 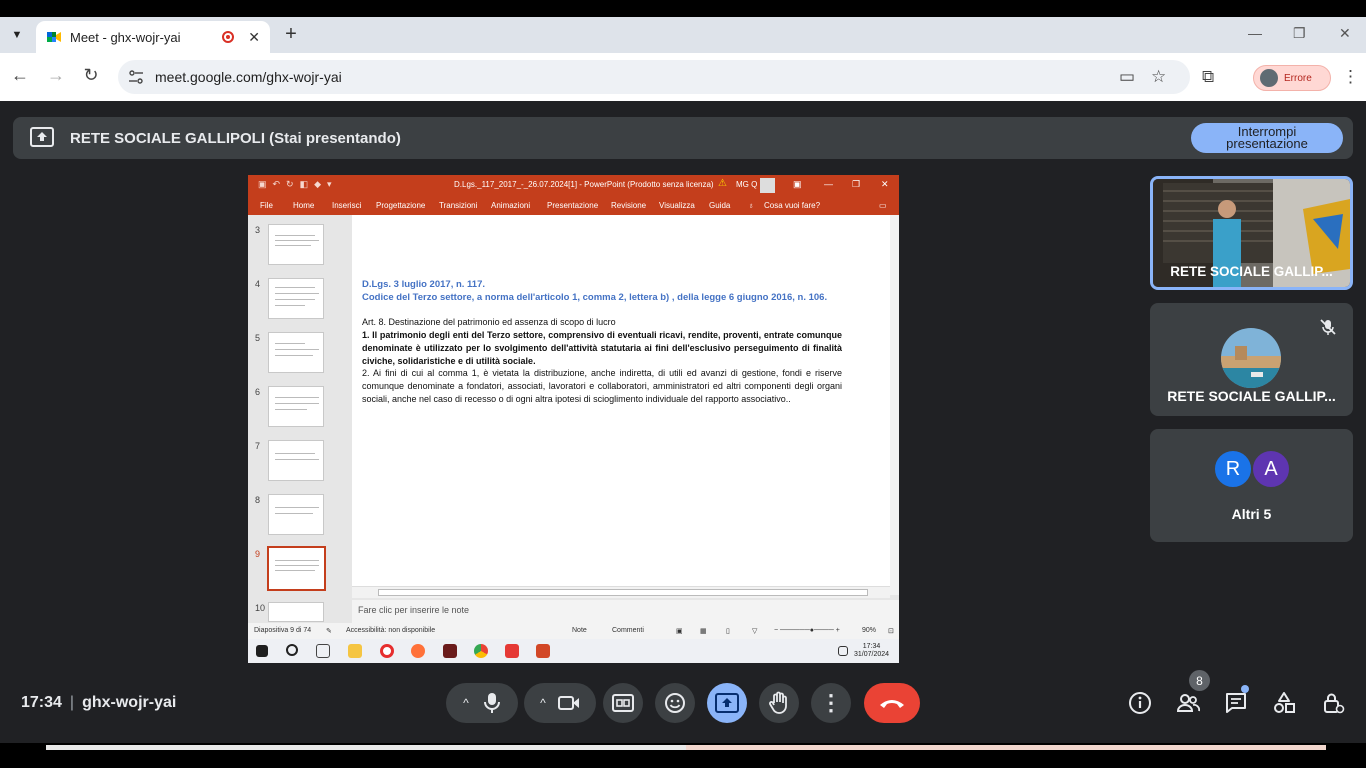 What do you see at coordinates (628, 205) in the screenshot?
I see `ribbon-tab-review: Revisione` at bounding box center [628, 205].